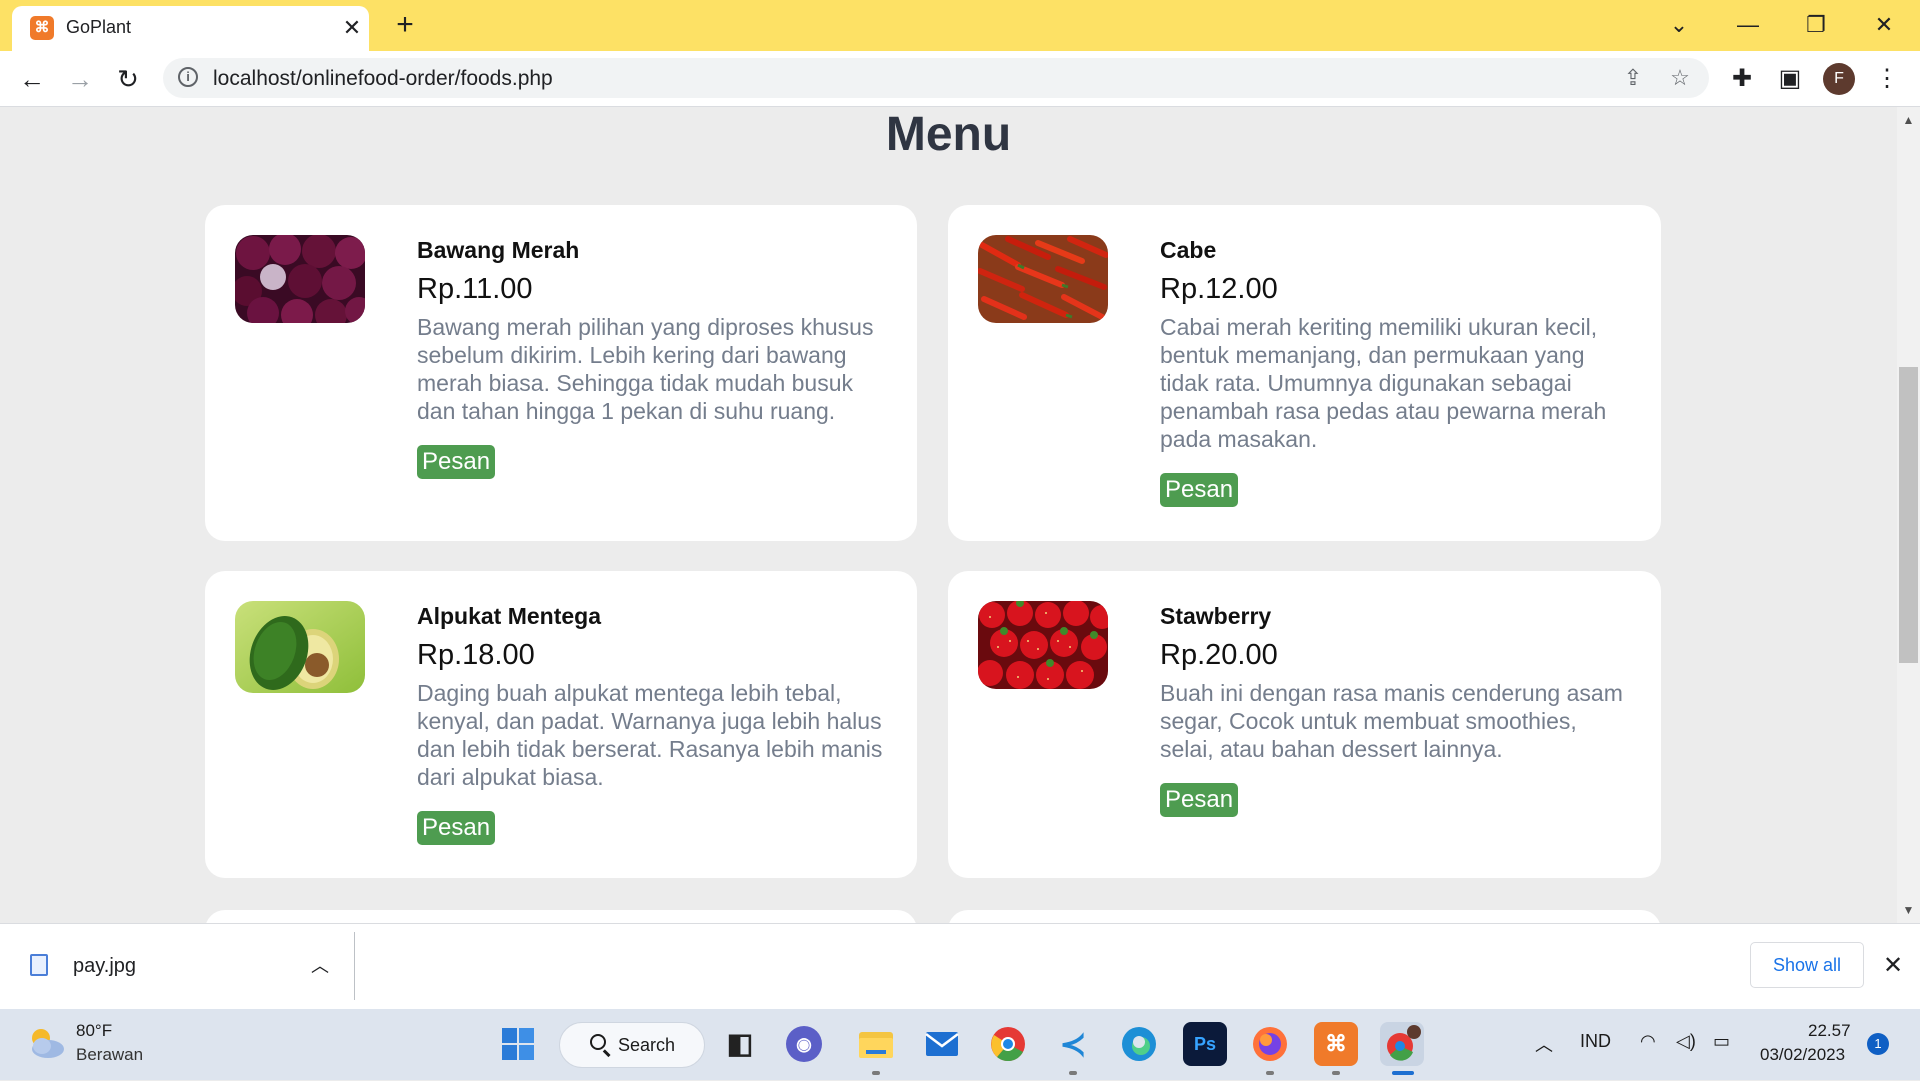 This screenshot has height=1081, width=1920. I want to click on extensions-icon: ✚, so click(1742, 79).